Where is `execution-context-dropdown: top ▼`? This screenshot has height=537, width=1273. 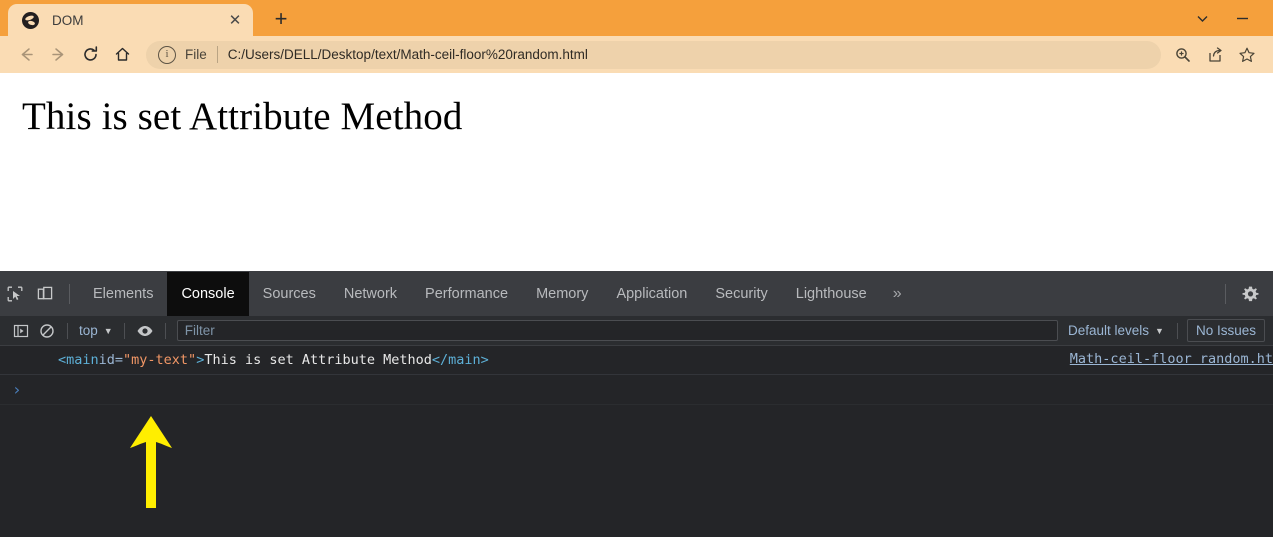
execution-context-dropdown: top ▼ is located at coordinates (96, 330).